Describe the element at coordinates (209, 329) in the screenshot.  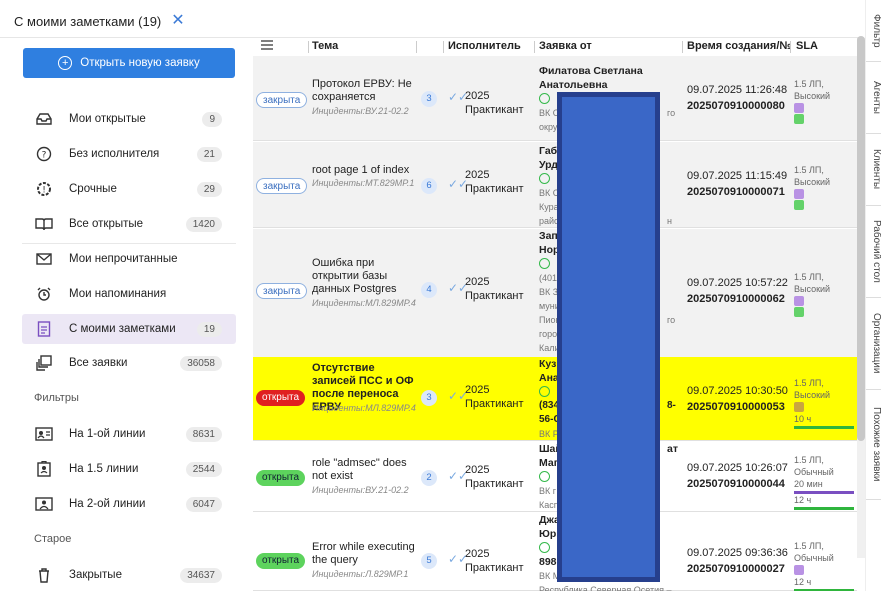
I see `sidebar-item-count: 19` at that location.